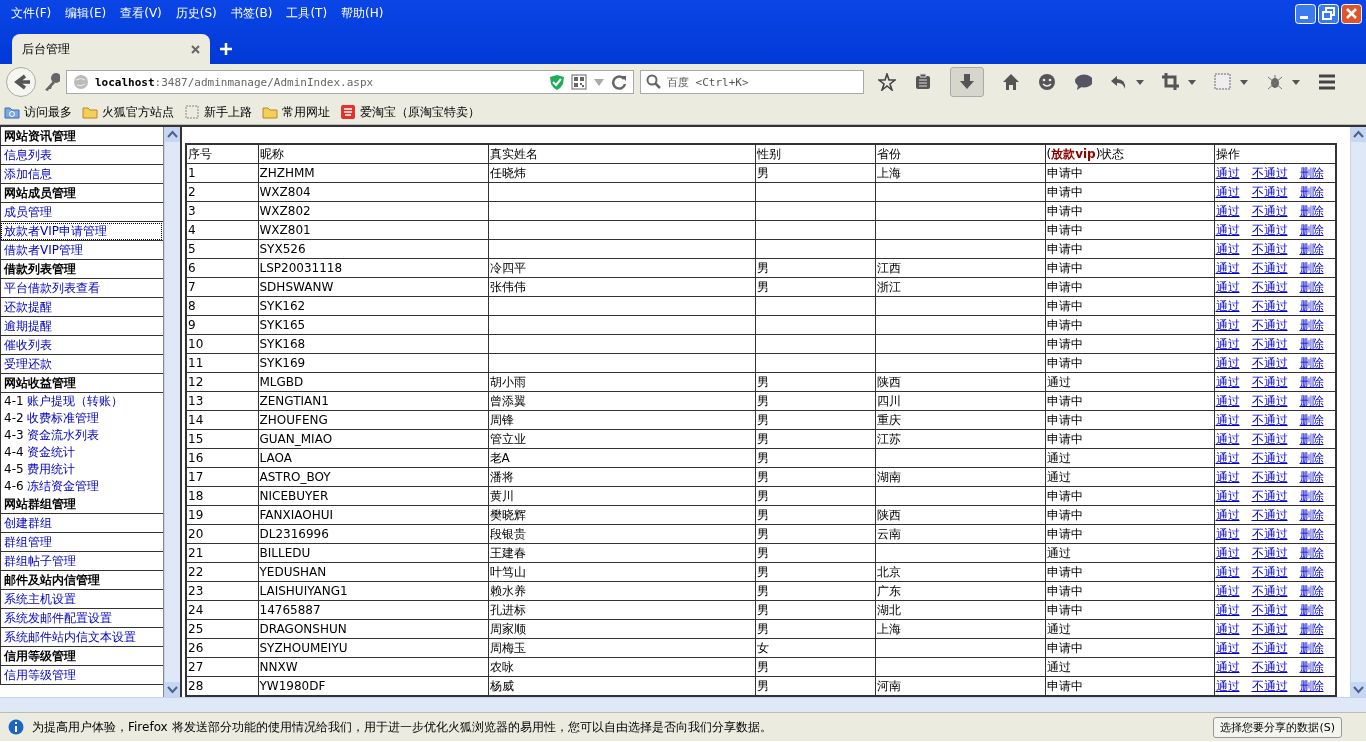  Describe the element at coordinates (81, 345) in the screenshot. I see `sidebar-link: 催收列表` at that location.